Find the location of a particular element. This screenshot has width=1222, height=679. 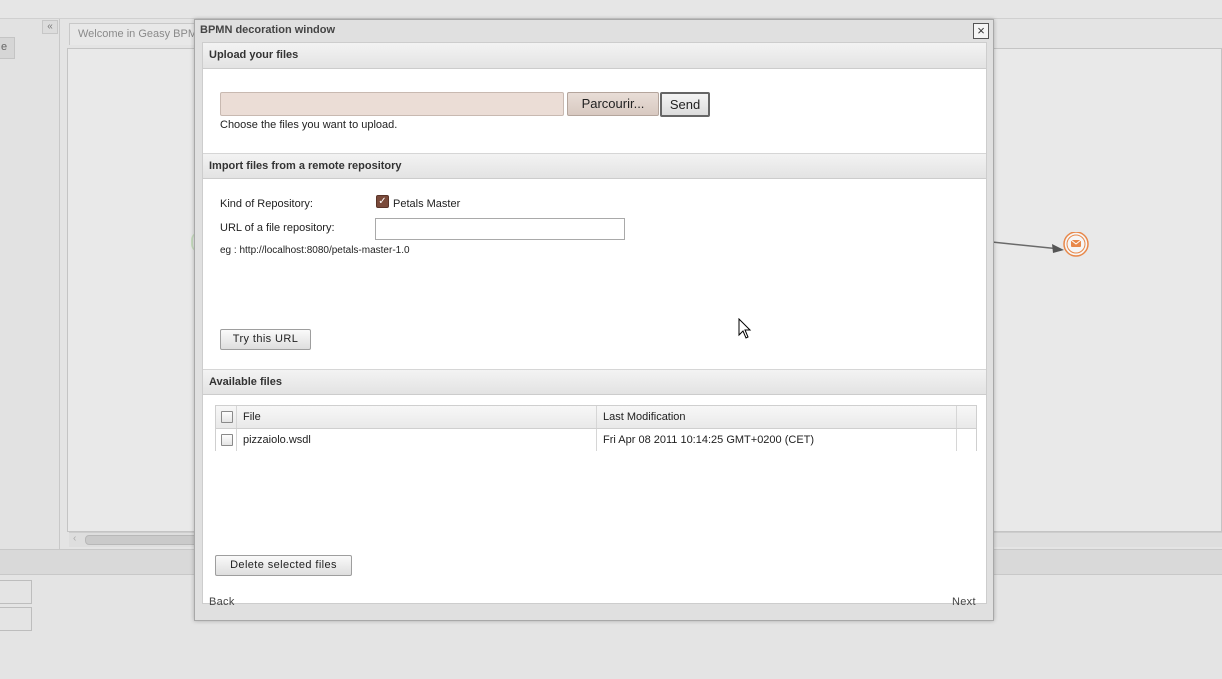

repository-url-label: URL of a file repository: is located at coordinates (277, 228).